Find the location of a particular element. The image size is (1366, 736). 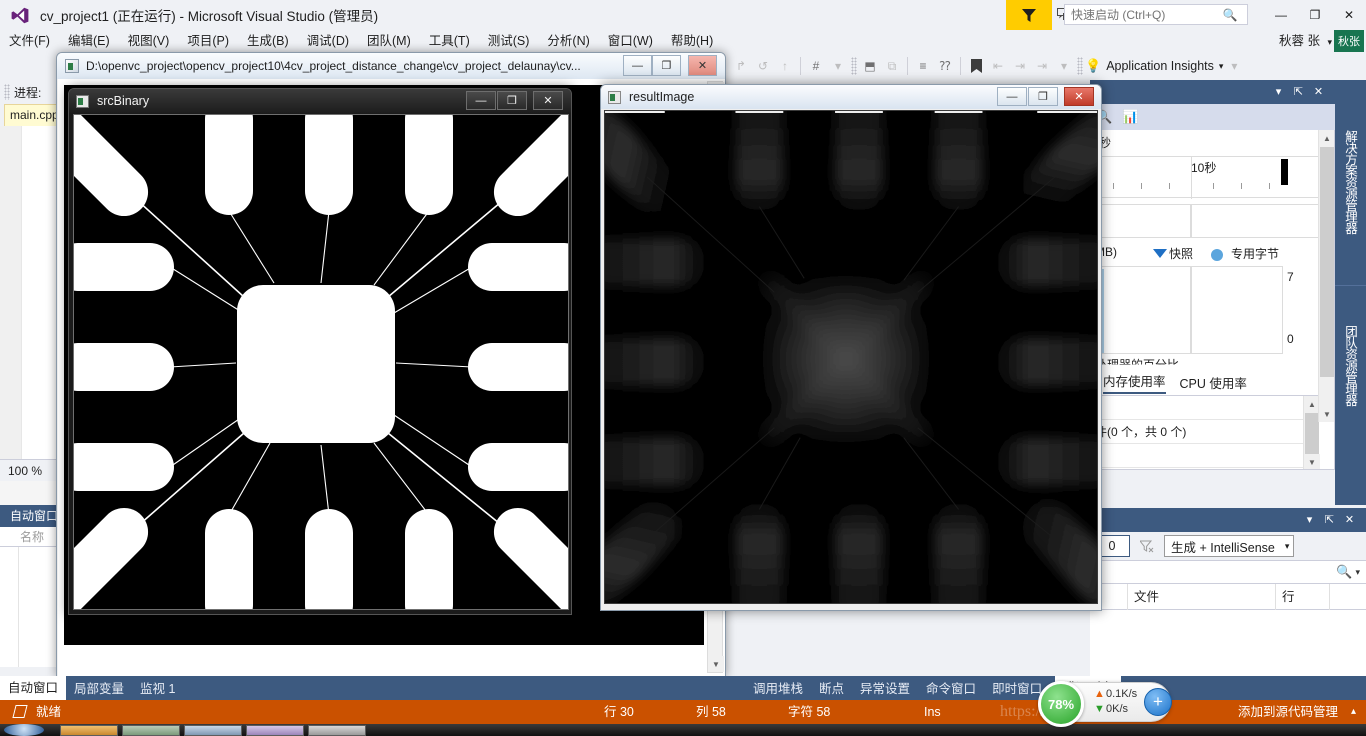

src-binary-title-bar: srcBinary — ❐ ✕ is located at coordinates (320, 101).